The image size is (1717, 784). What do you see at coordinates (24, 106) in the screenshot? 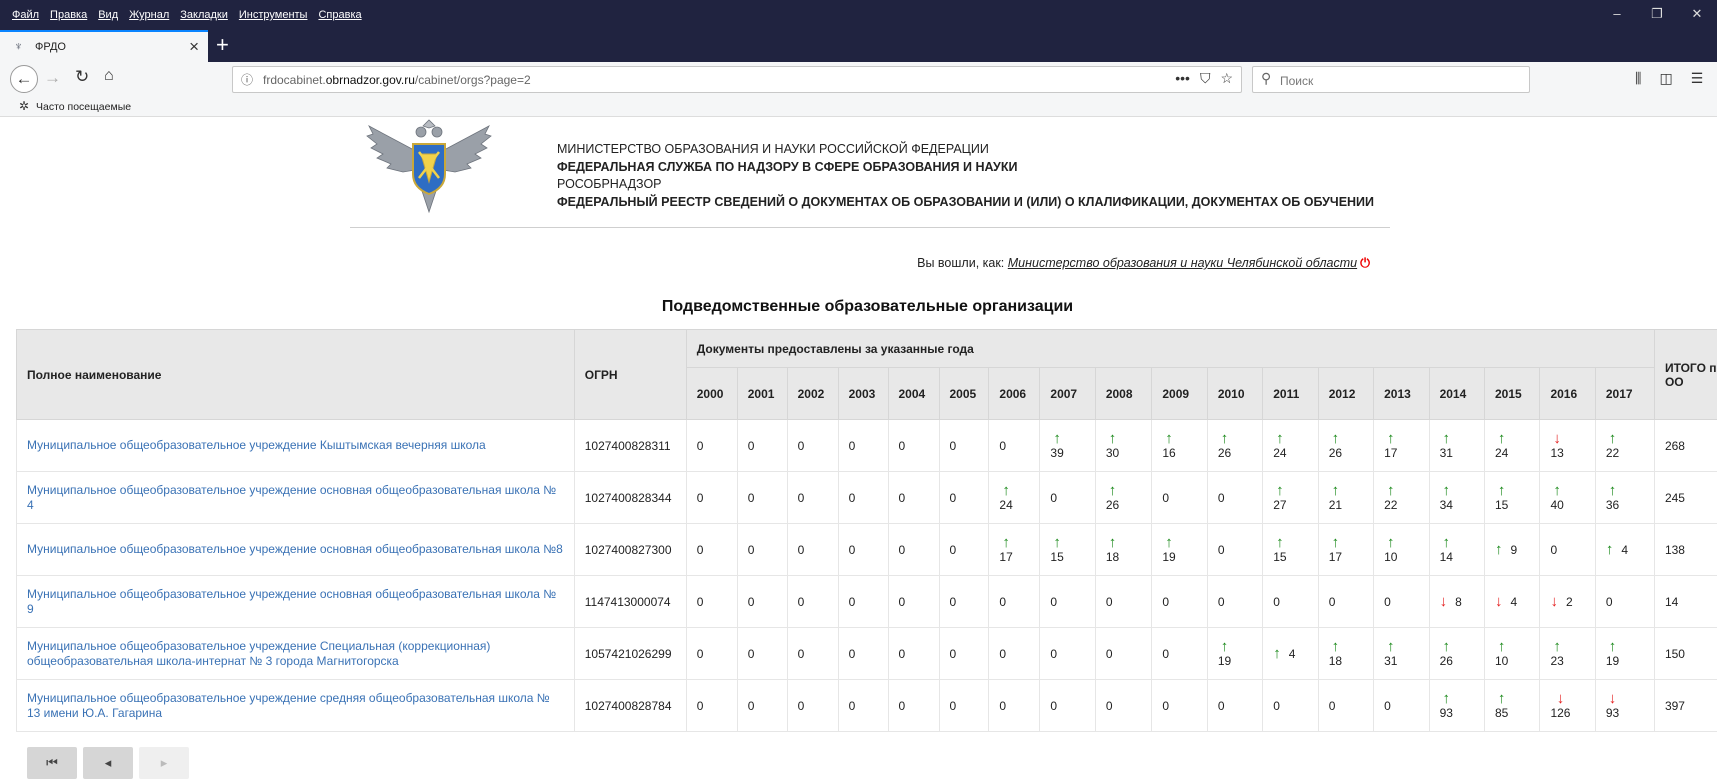
I see `gear-icon: ✲` at bounding box center [24, 106].